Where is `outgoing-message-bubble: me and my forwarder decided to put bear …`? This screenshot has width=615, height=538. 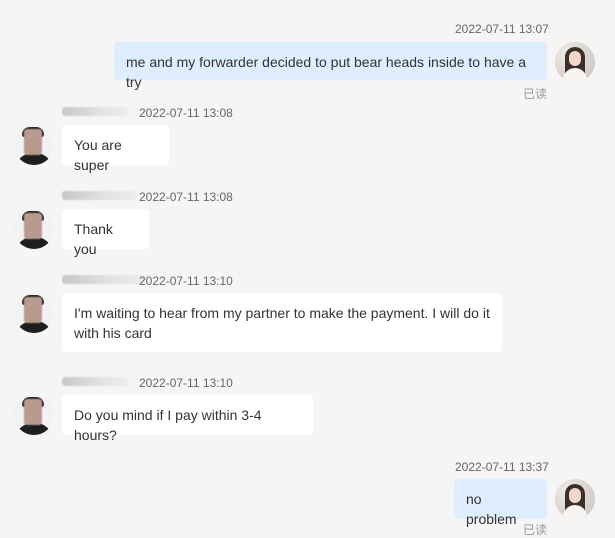 outgoing-message-bubble: me and my forwarder decided to put bear … is located at coordinates (330, 66).